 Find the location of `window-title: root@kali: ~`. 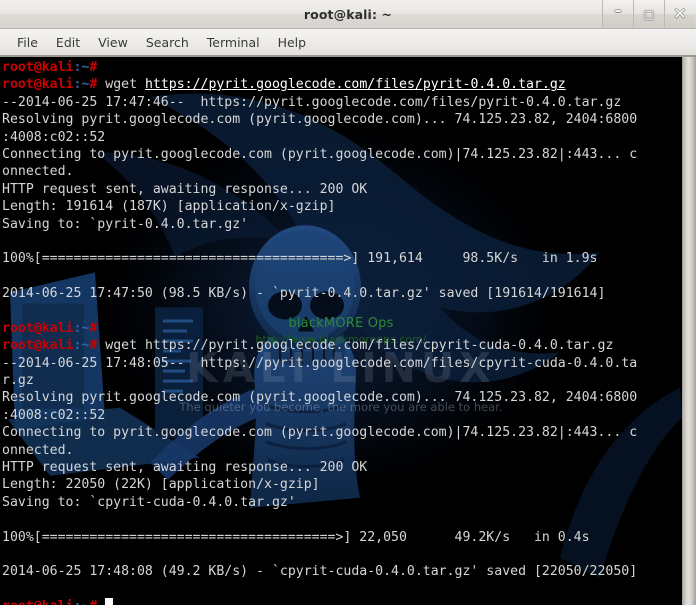

window-title: root@kali: ~ is located at coordinates (348, 14).